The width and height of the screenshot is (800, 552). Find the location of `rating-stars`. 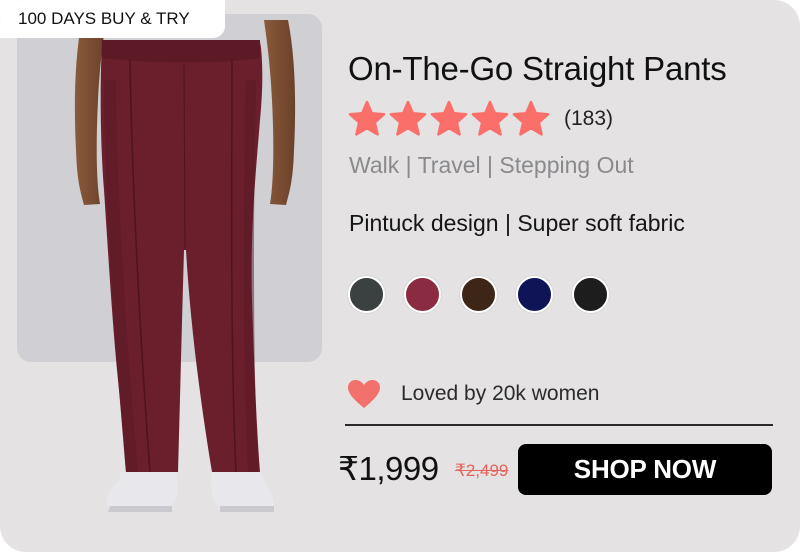

rating-stars is located at coordinates (449, 119).